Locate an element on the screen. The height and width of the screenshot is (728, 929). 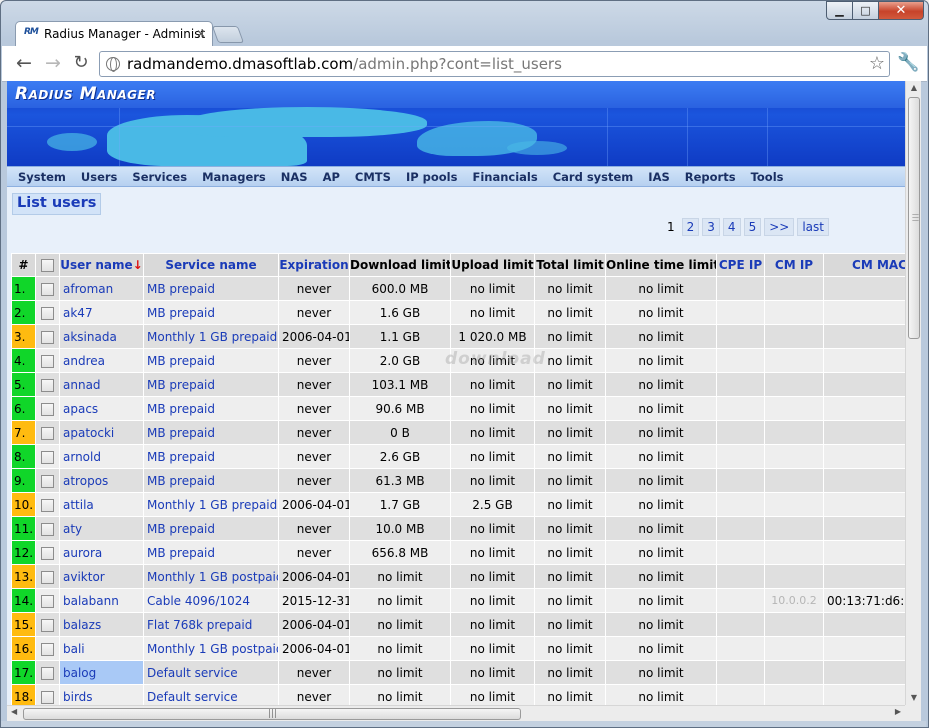
scroll-left-arrow-icon: ◀ is located at coordinates (14, 711).